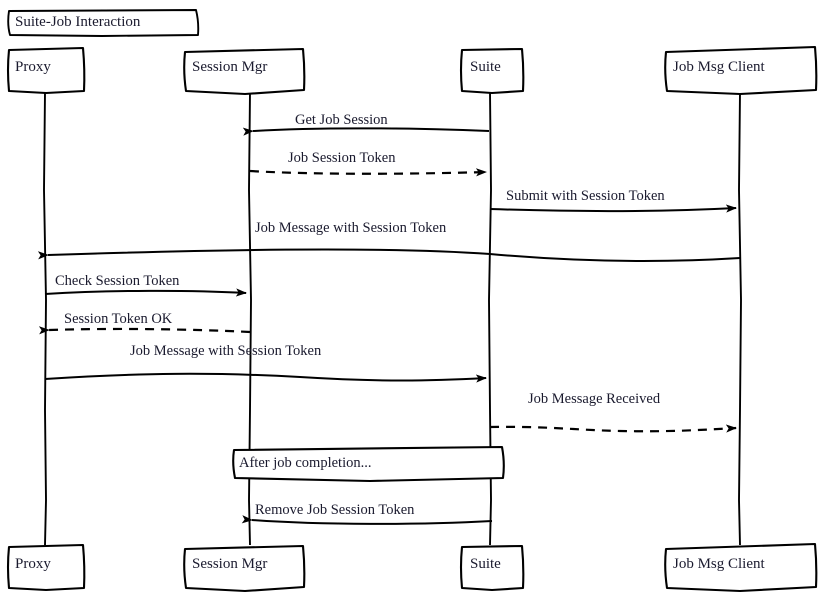 Image resolution: width=831 pixels, height=605 pixels. What do you see at coordinates (613, 208) in the screenshot?
I see `message-arrow-submit-with-session-token` at bounding box center [613, 208].